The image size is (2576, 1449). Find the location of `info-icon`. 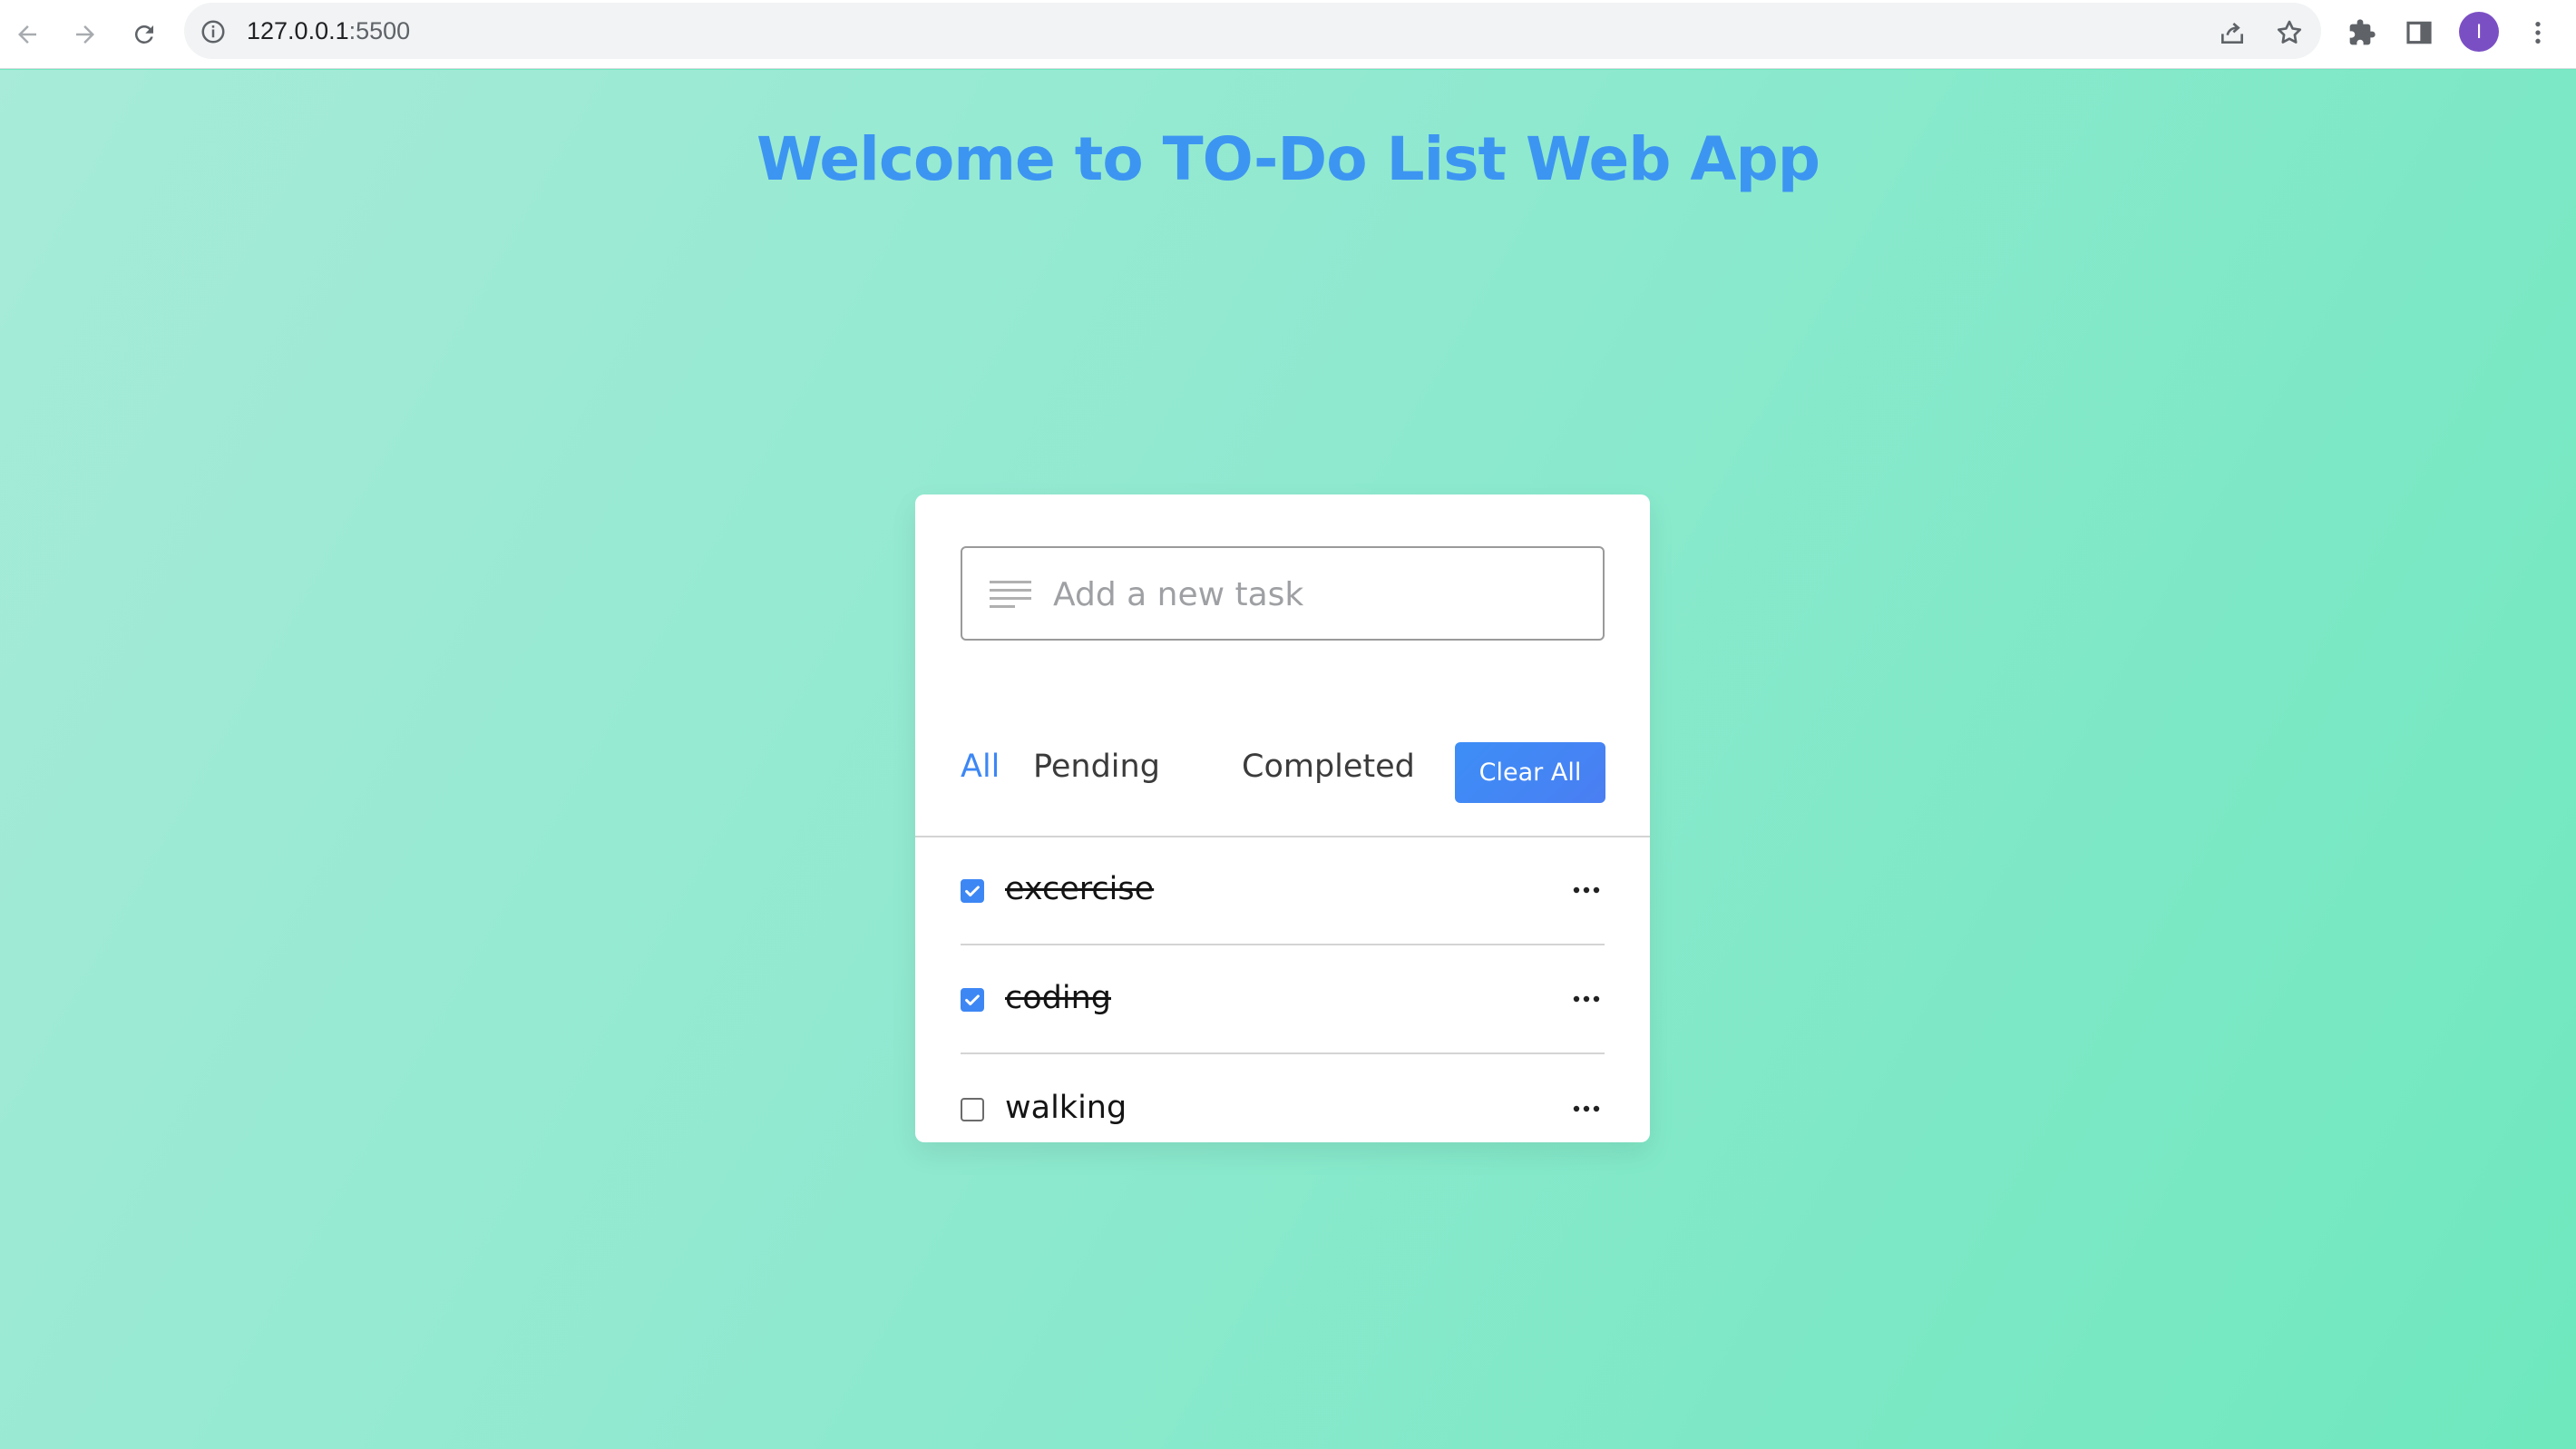

info-icon is located at coordinates (213, 31).